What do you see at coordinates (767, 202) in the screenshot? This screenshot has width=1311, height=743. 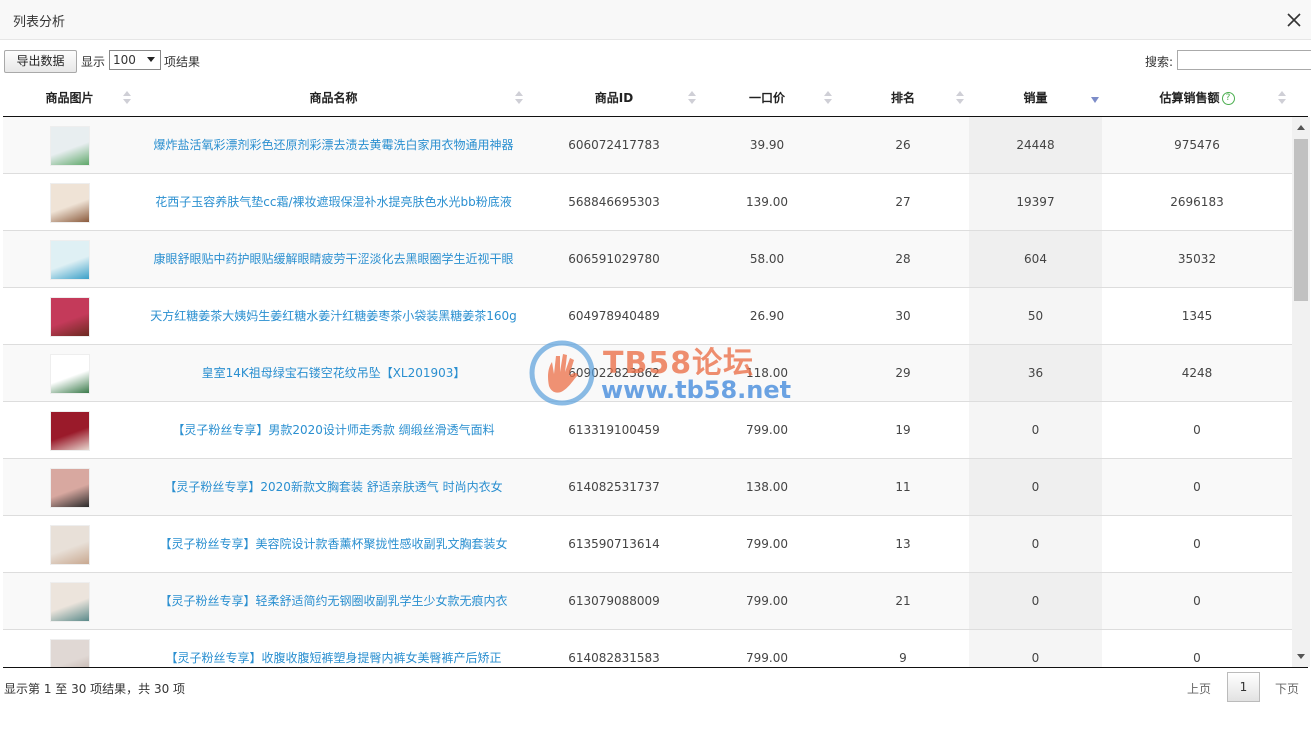 I see `price-cell: 139.00` at bounding box center [767, 202].